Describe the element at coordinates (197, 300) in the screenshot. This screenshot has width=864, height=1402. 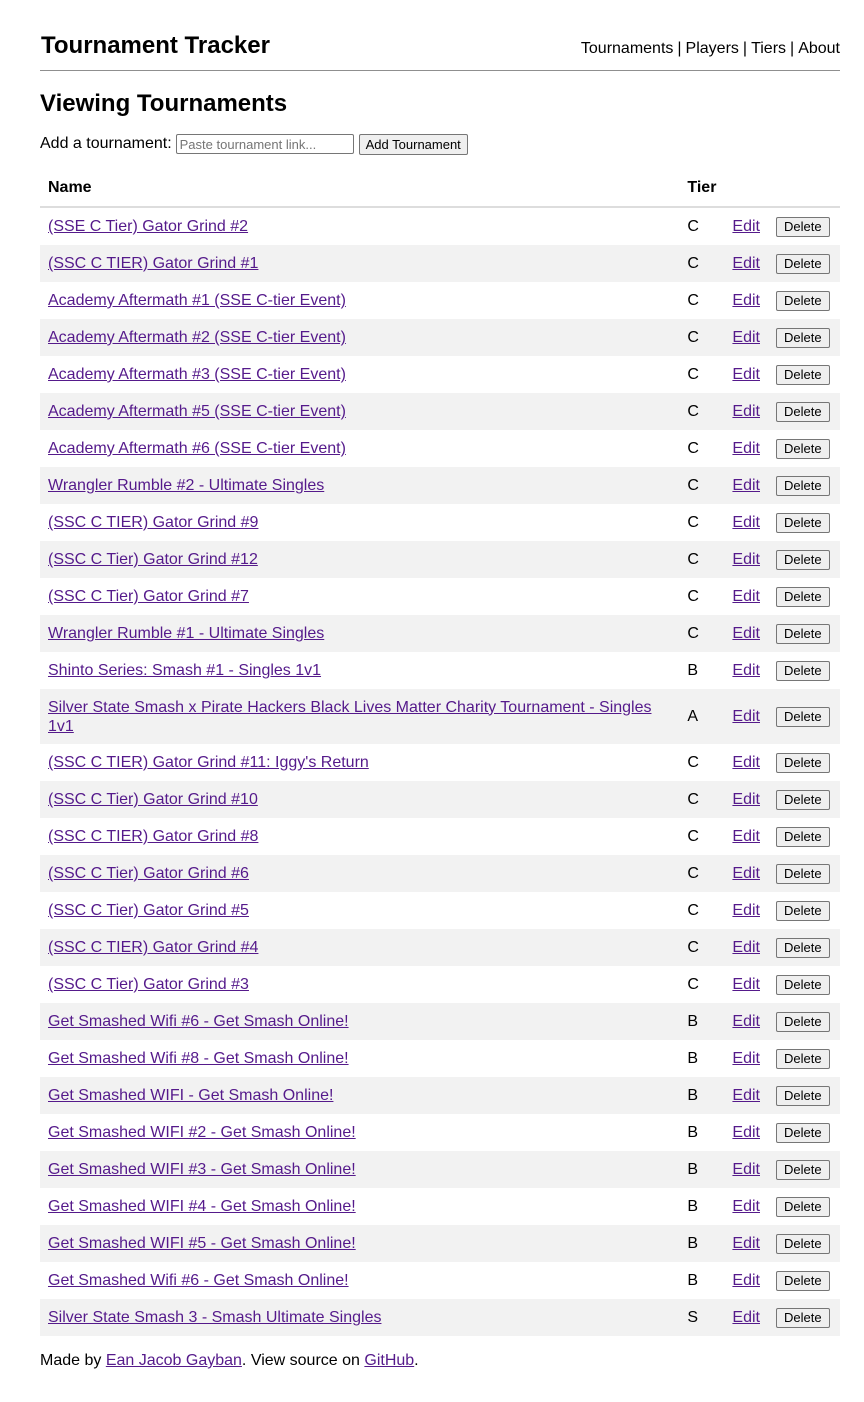
I see `tournament-link: Academy Aftermath #1 (SSE C-tier Event)` at that location.